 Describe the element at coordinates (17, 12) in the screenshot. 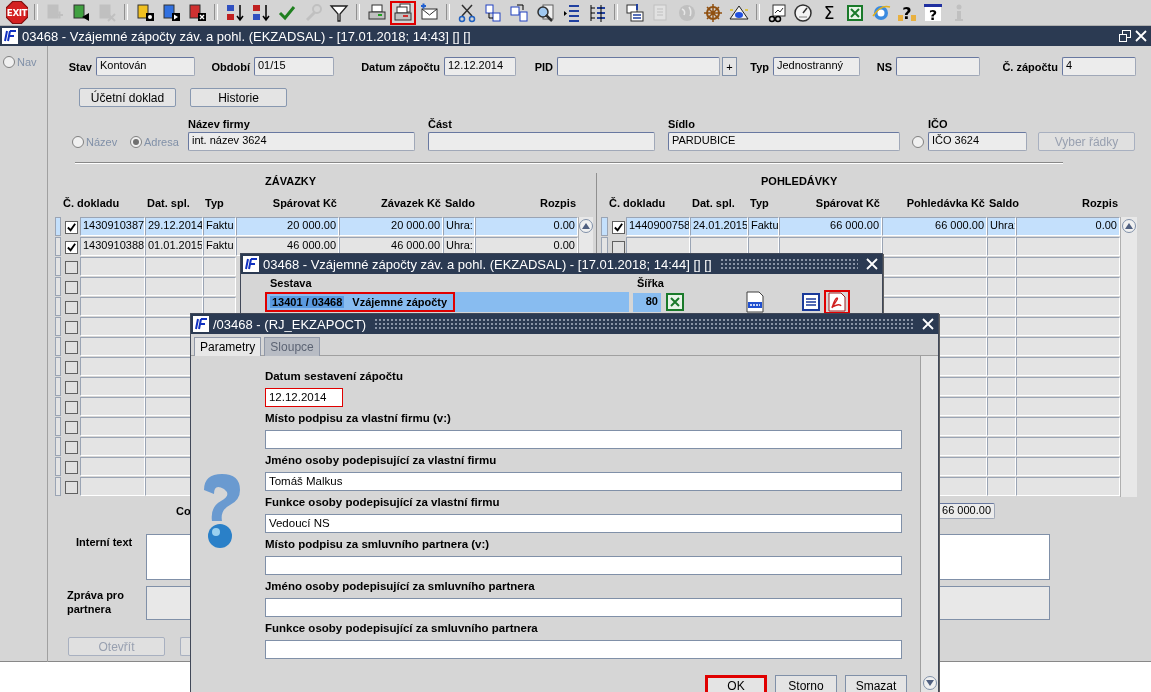

I see `exit-button: EXIT` at that location.